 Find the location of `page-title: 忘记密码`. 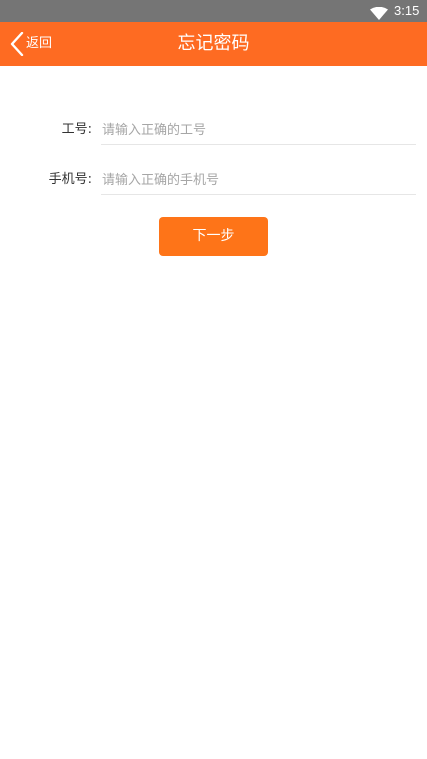

page-title: 忘记密码 is located at coordinates (213, 43).